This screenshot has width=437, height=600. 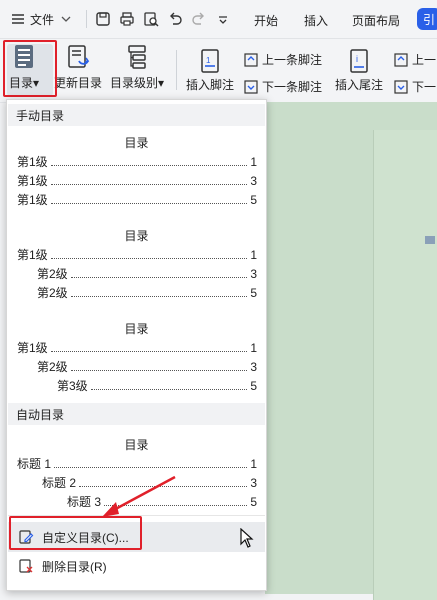 What do you see at coordinates (136, 414) in the screenshot?
I see `auto-toc-header: 自动目录` at bounding box center [136, 414].